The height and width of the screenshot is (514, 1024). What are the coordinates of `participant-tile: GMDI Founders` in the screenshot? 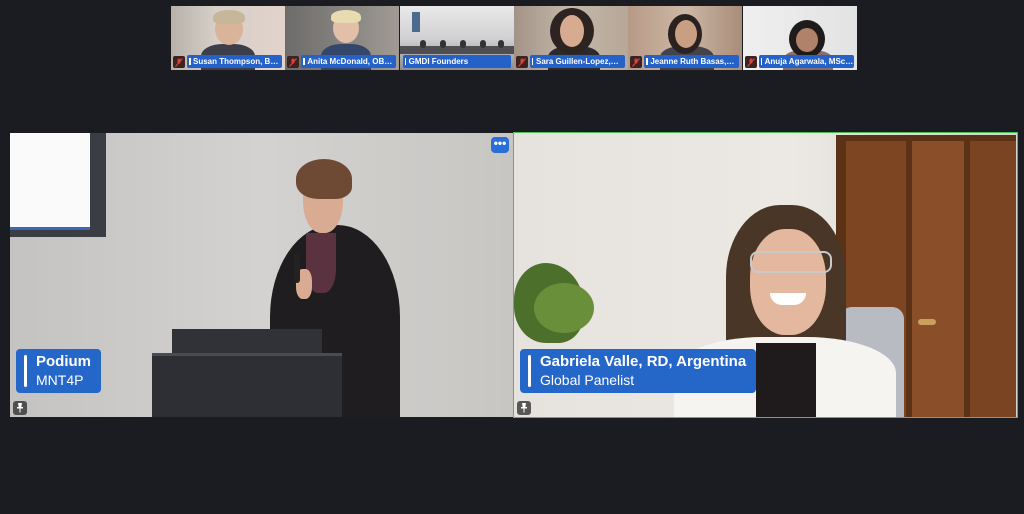 It's located at (456, 38).